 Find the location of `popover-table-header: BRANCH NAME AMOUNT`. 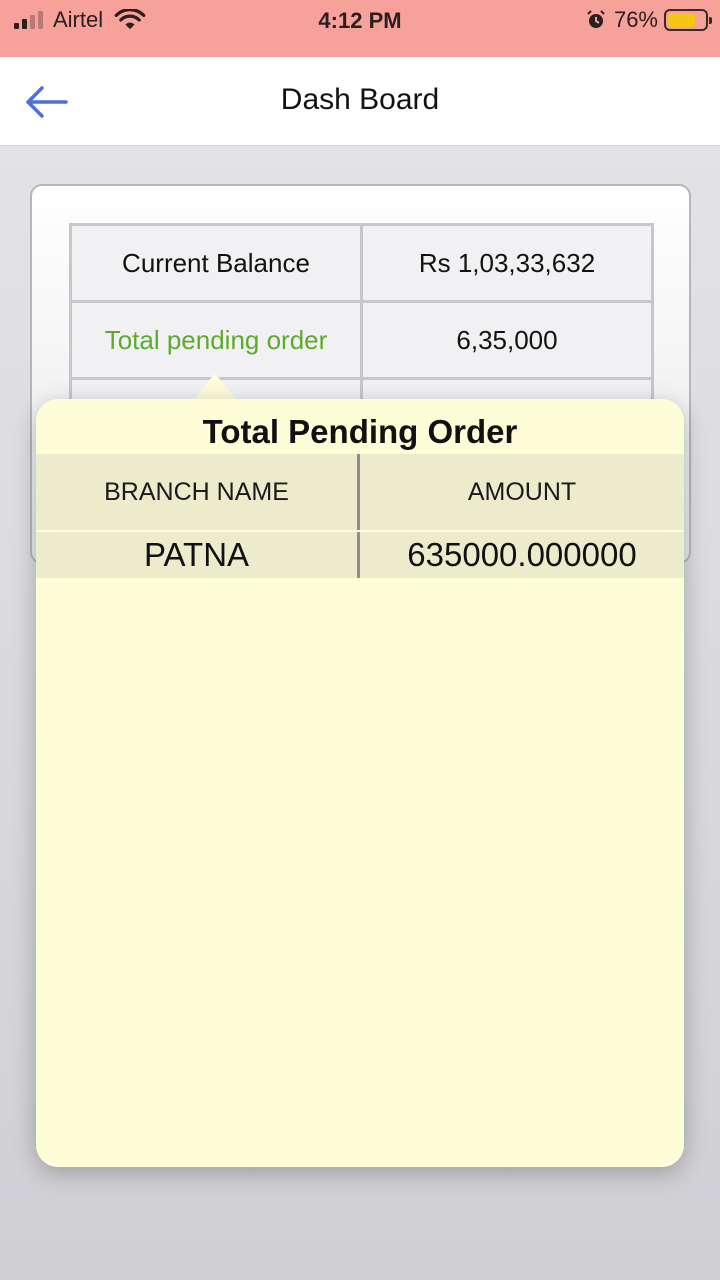

popover-table-header: BRANCH NAME AMOUNT is located at coordinates (360, 492).